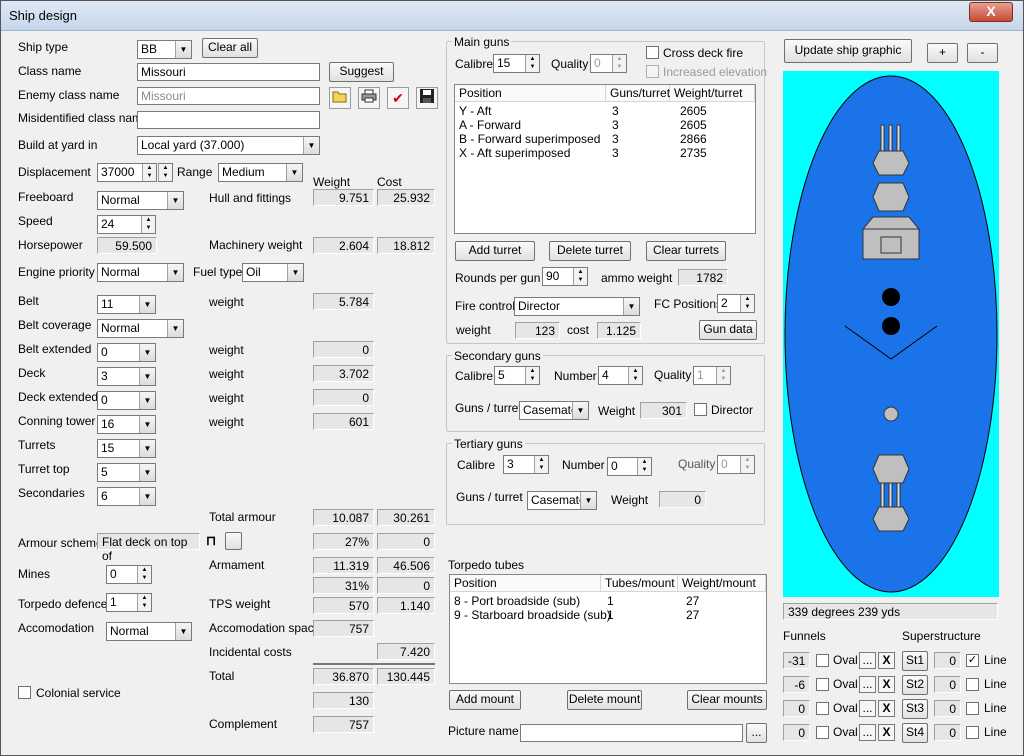  What do you see at coordinates (228, 145) in the screenshot?
I see `build-at-select: Local yard (37.000) ▼` at bounding box center [228, 145].